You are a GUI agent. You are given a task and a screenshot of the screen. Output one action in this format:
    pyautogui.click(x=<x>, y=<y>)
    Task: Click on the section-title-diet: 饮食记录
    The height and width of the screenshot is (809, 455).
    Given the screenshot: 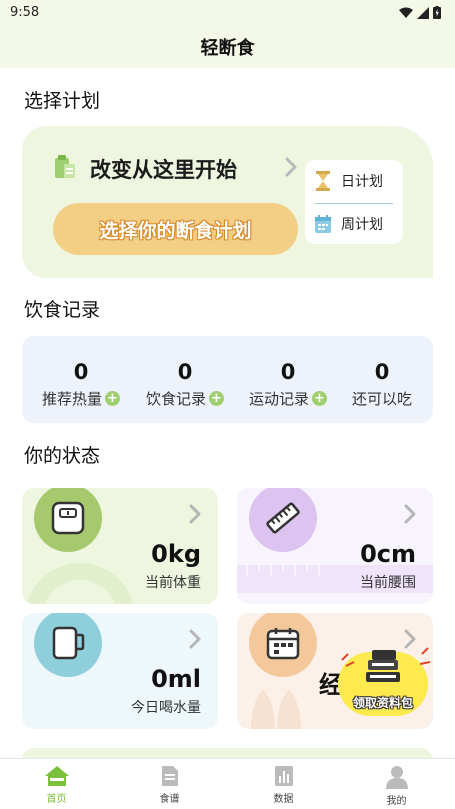 What is the action you would take?
    pyautogui.click(x=62, y=310)
    